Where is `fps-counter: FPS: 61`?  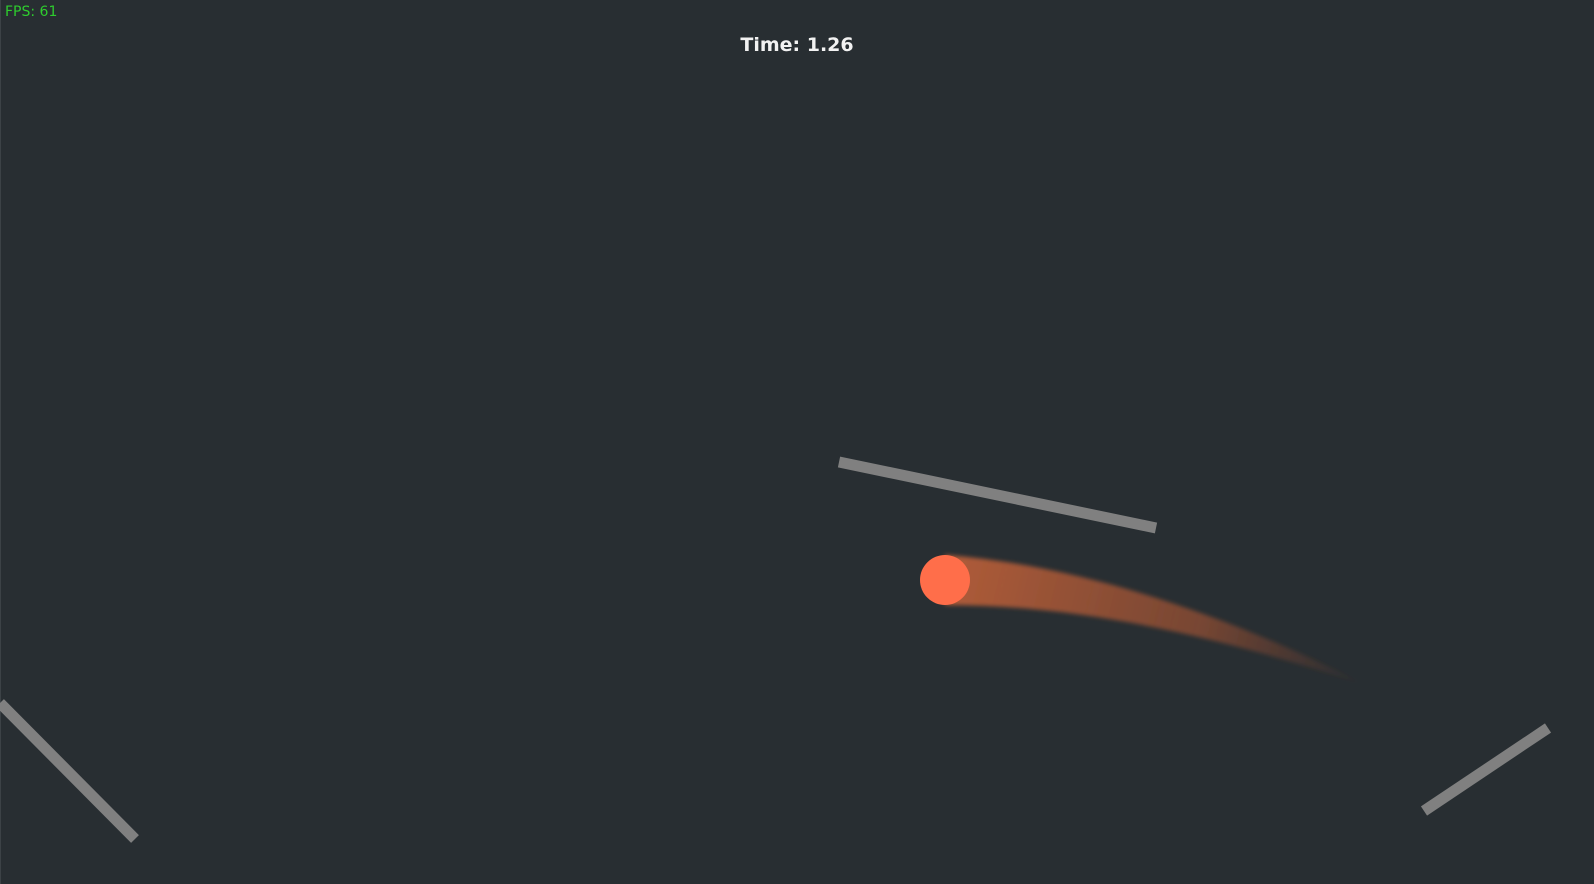 fps-counter: FPS: 61 is located at coordinates (31, 12).